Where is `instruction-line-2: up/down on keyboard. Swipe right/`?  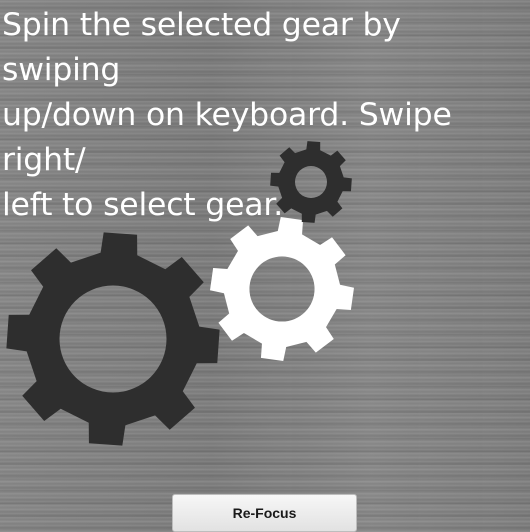 instruction-line-2: up/down on keyboard. Swipe right/ is located at coordinates (227, 137).